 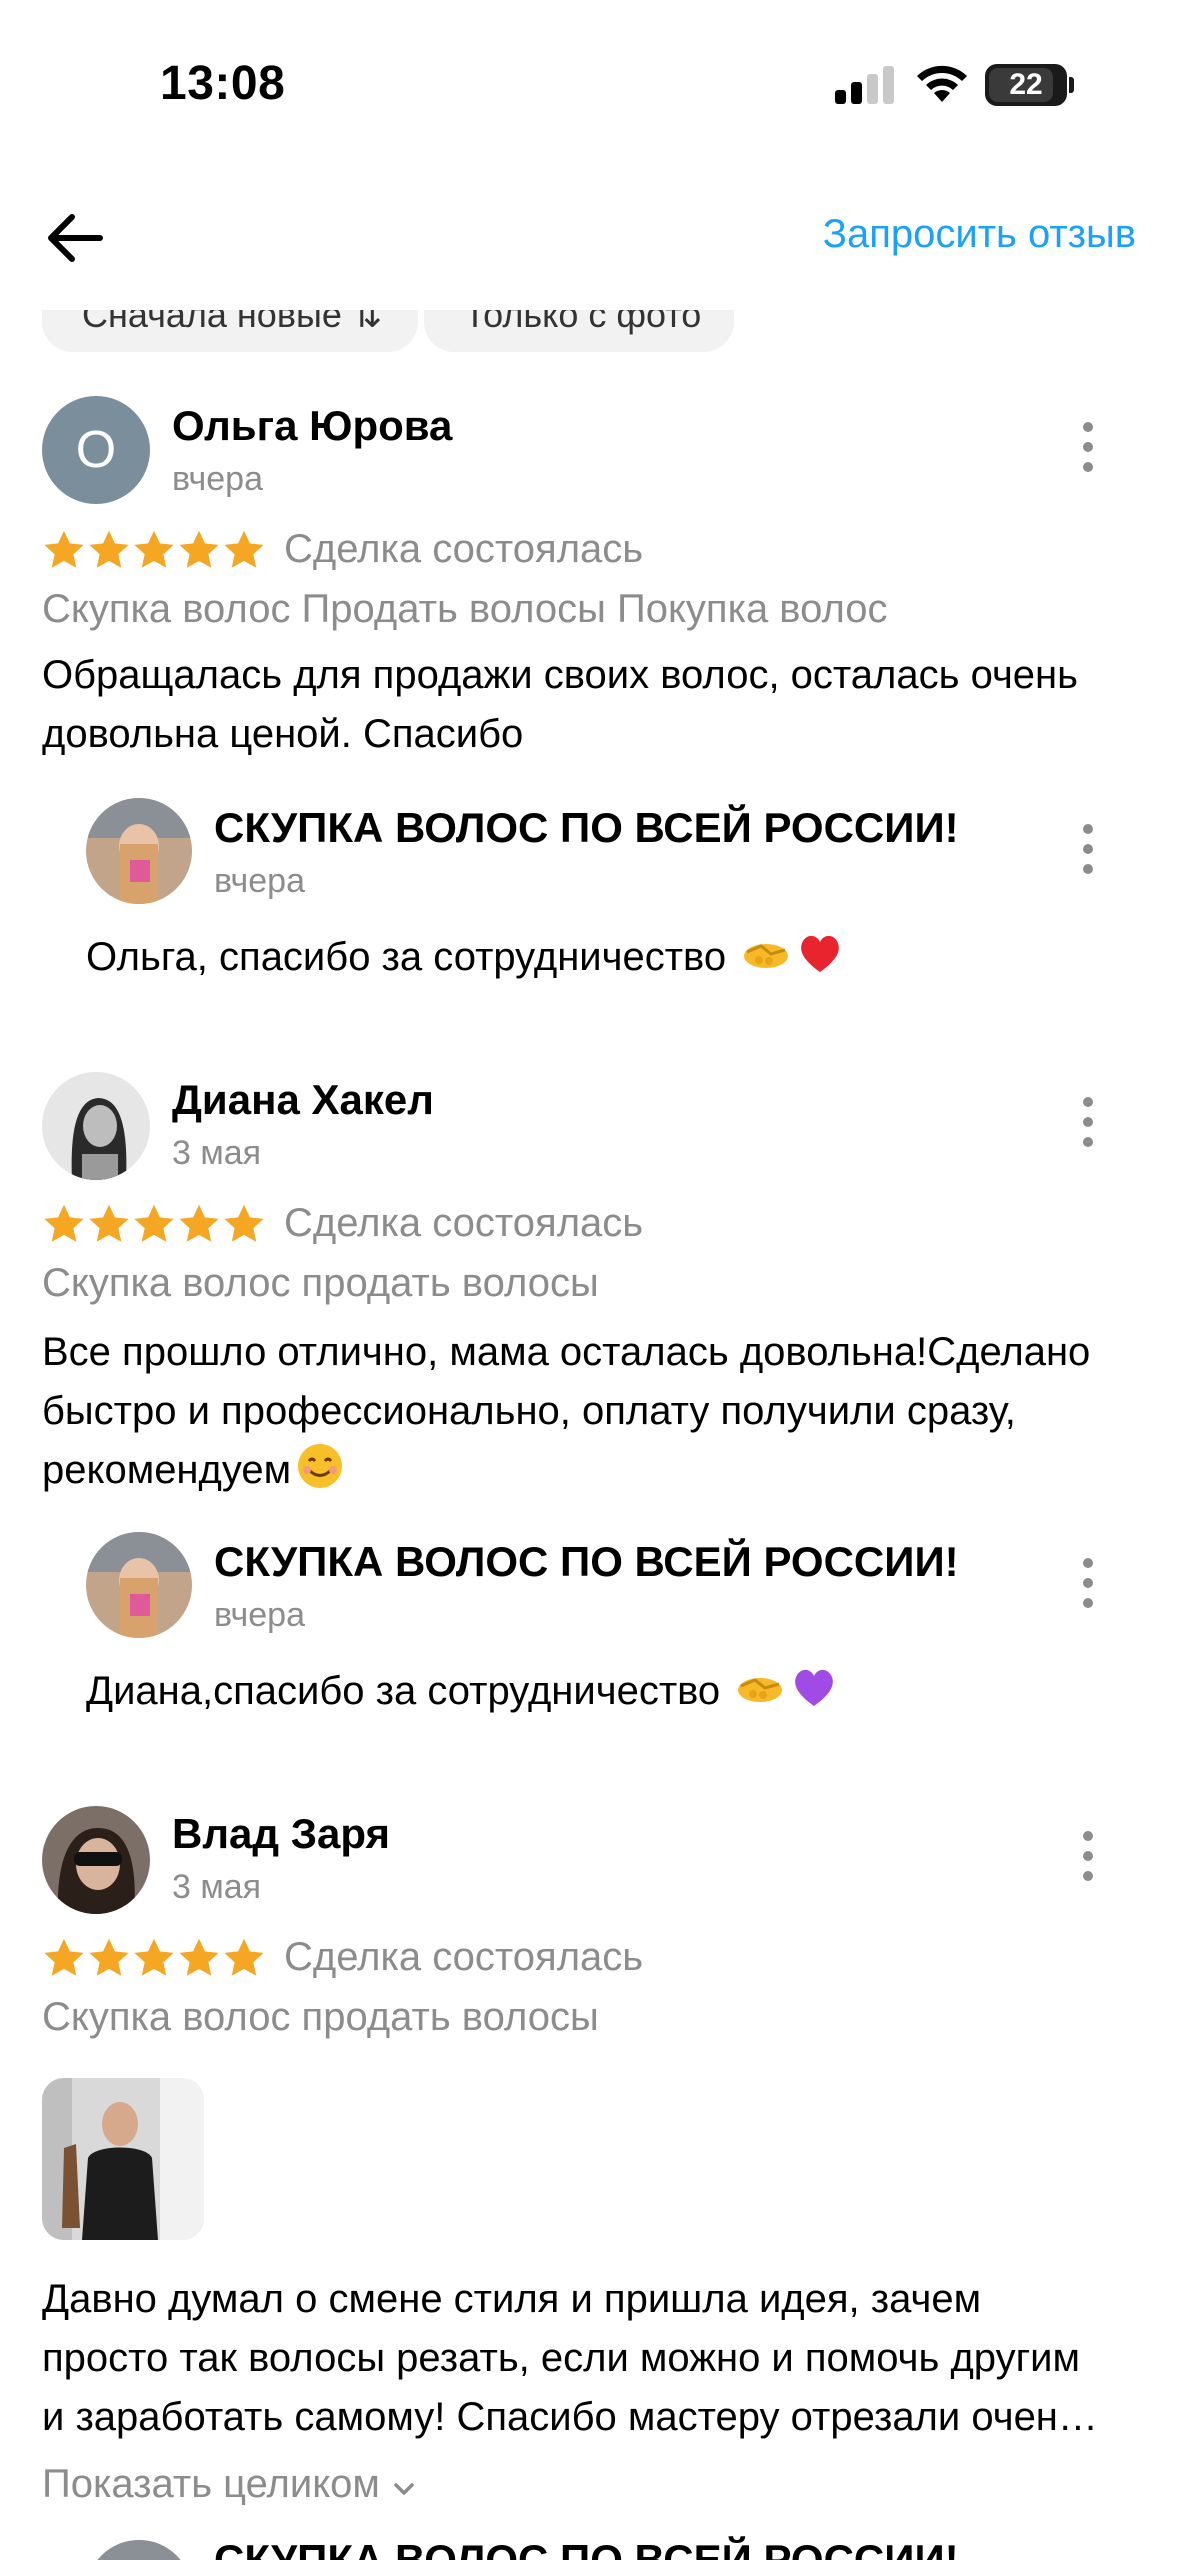 I want to click on avatar: О, so click(x=96, y=450).